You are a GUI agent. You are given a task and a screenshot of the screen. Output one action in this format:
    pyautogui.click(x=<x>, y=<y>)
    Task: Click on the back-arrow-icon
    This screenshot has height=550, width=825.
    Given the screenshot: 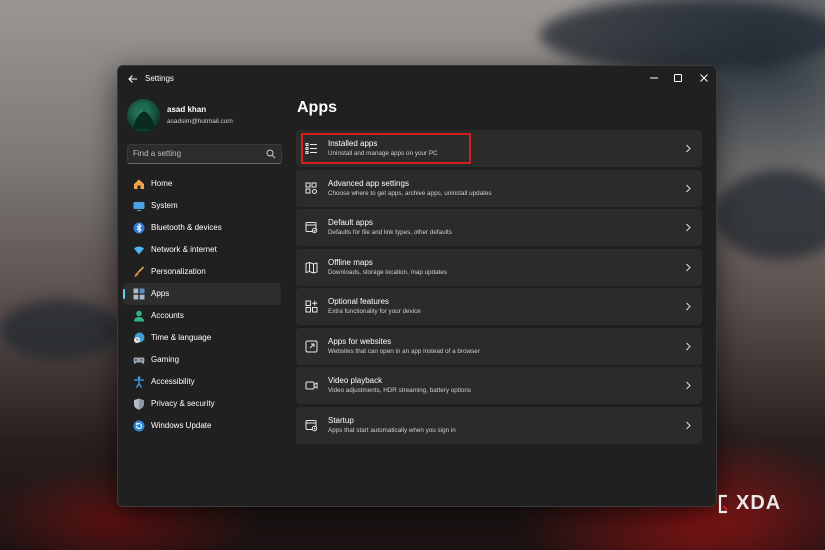 What is the action you would take?
    pyautogui.click(x=133, y=79)
    